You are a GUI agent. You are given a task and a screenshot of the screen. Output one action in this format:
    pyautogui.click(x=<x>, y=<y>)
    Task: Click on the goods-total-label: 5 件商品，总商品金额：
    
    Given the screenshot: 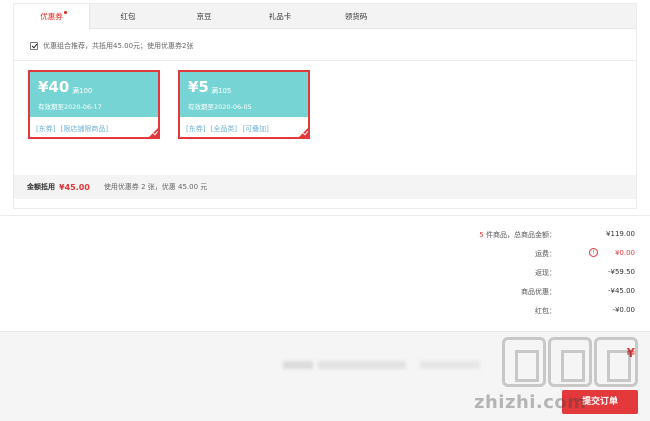 What is the action you would take?
    pyautogui.click(x=517, y=235)
    